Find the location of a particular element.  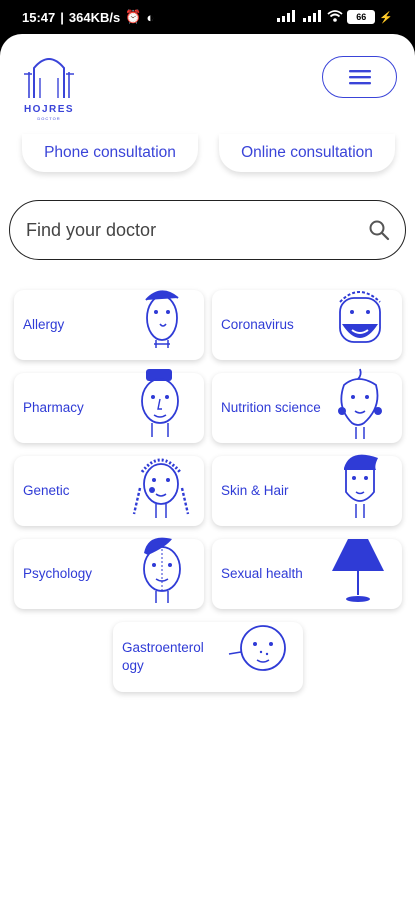

battery-icon: 66 is located at coordinates (361, 17).